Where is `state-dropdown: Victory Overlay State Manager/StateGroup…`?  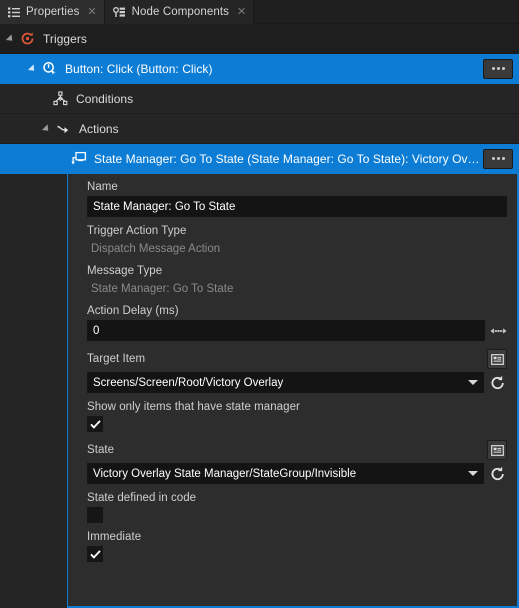 state-dropdown: Victory Overlay State Manager/StateGroup… is located at coordinates (285, 473).